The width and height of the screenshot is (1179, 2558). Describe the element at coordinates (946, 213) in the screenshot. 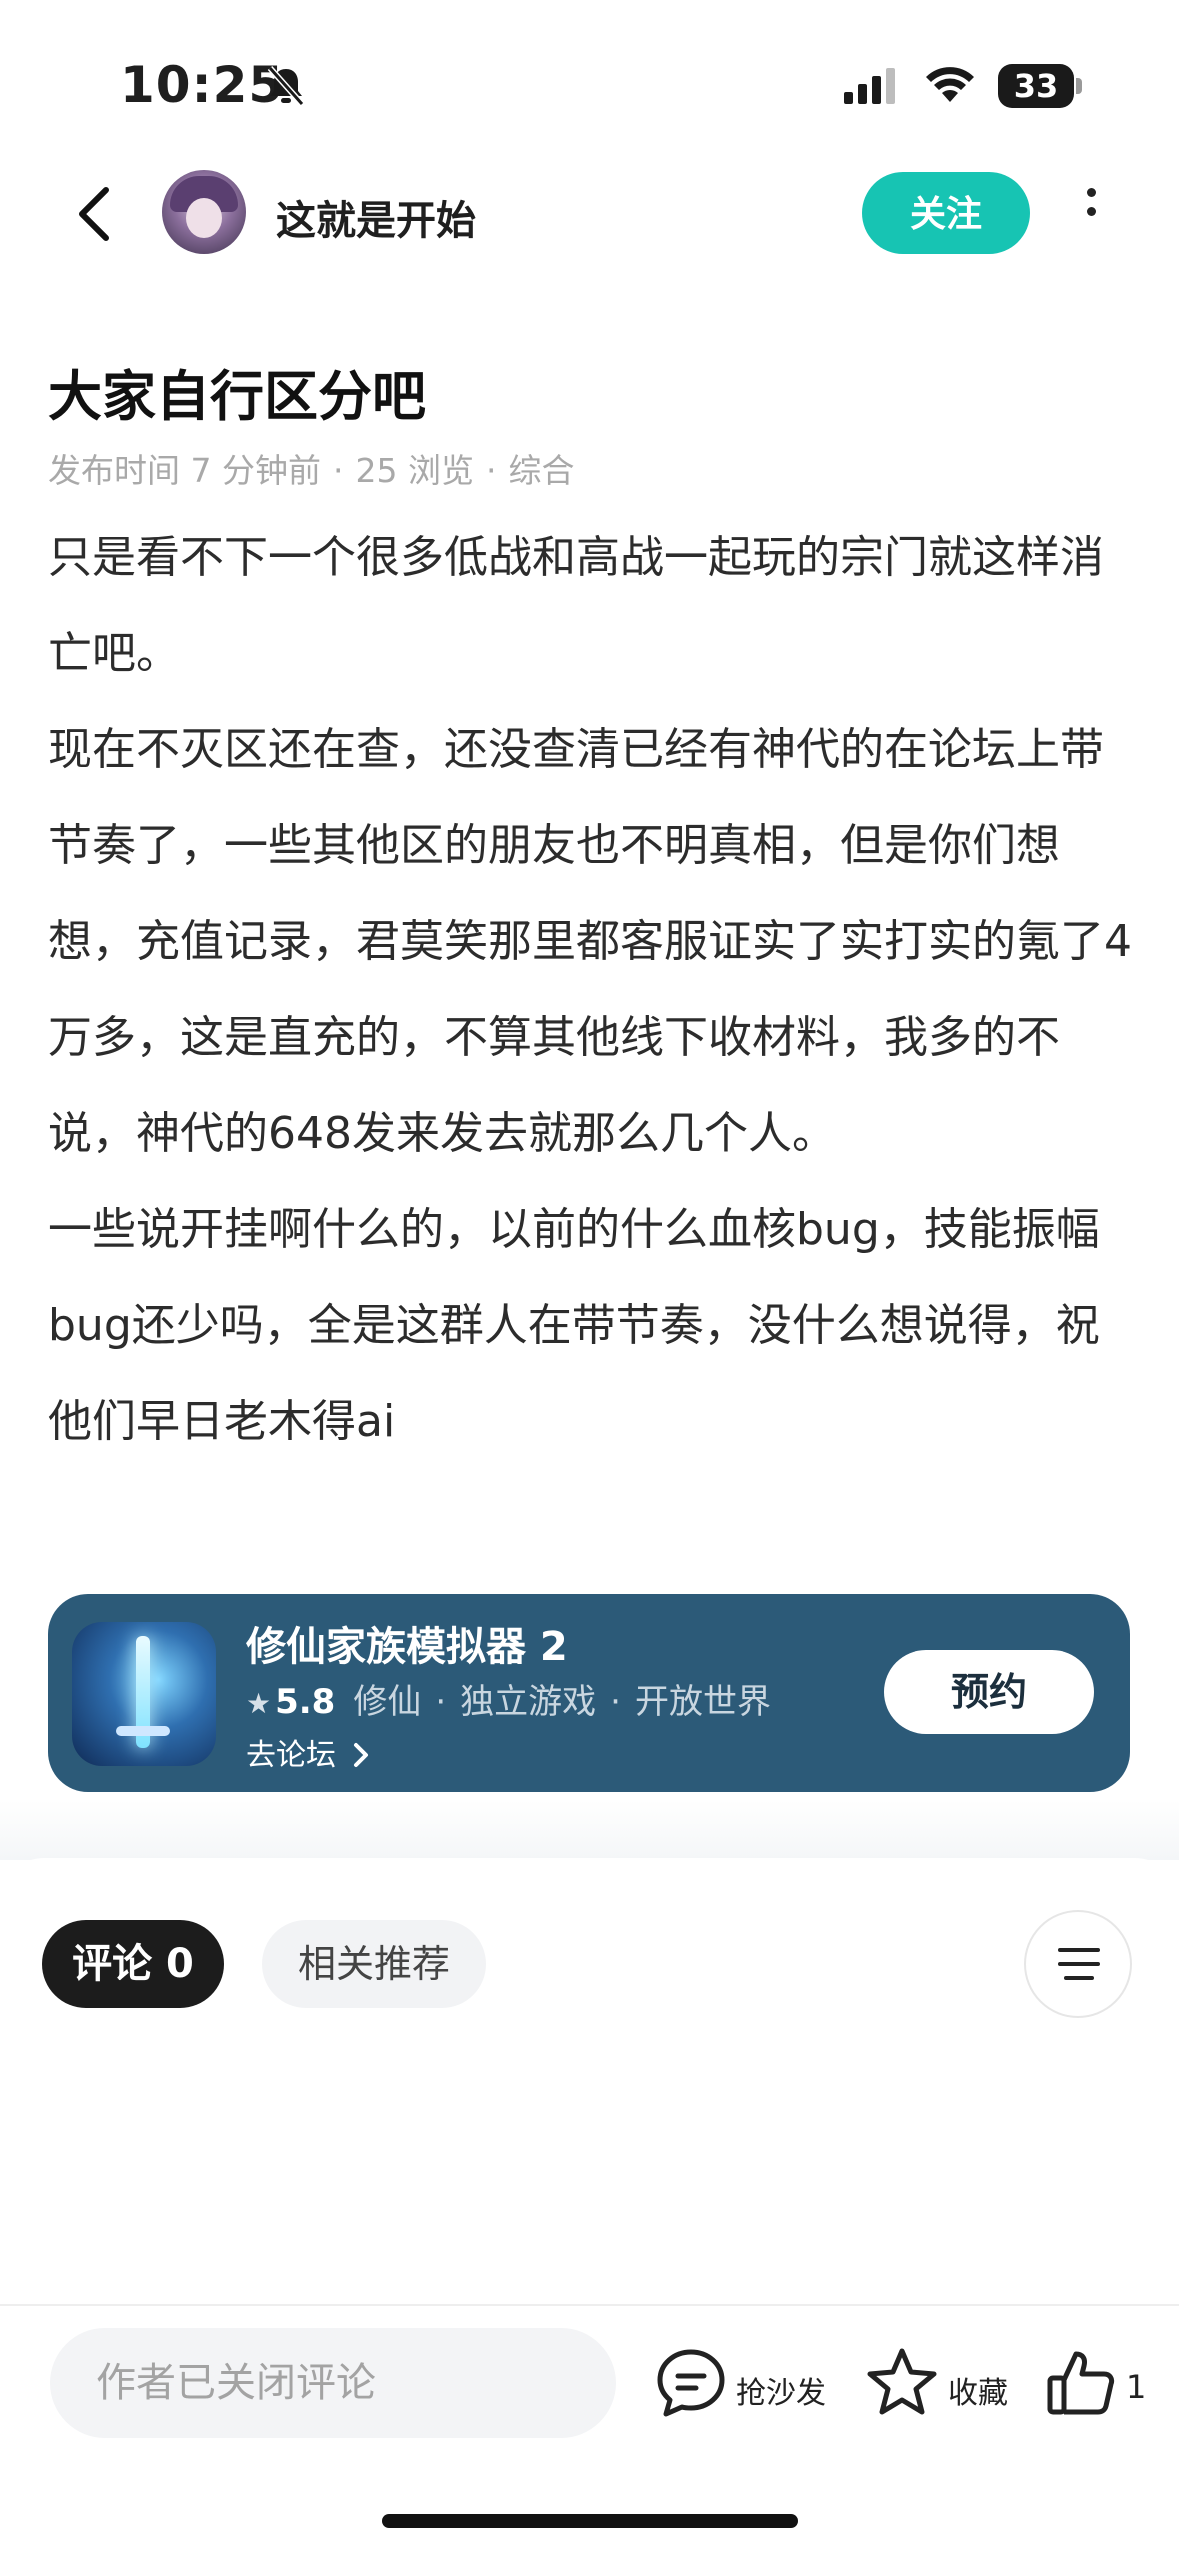

I see `follow-button: 关注` at that location.